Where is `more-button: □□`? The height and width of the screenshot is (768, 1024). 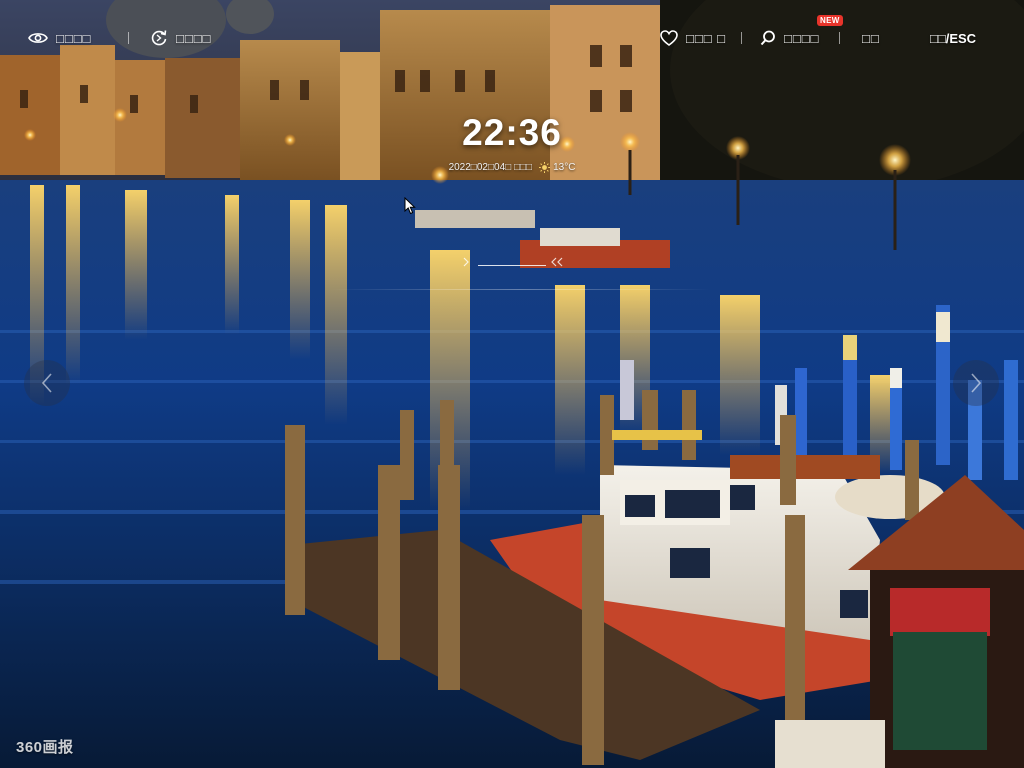 more-button: □□ is located at coordinates (871, 38).